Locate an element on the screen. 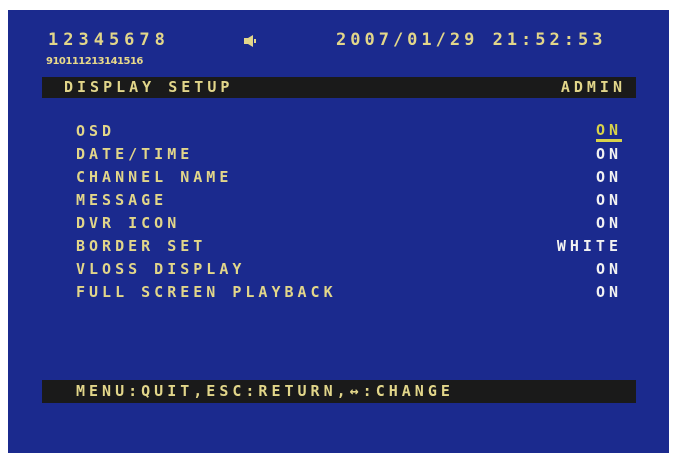 The image size is (680, 457). menu-item-label: BORDER SET is located at coordinates (141, 246).